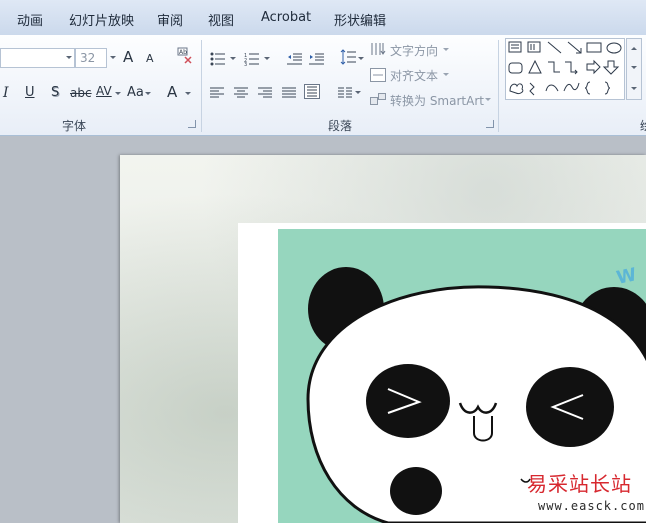  Describe the element at coordinates (312, 93) in the screenshot. I see `distributed-icon` at that location.